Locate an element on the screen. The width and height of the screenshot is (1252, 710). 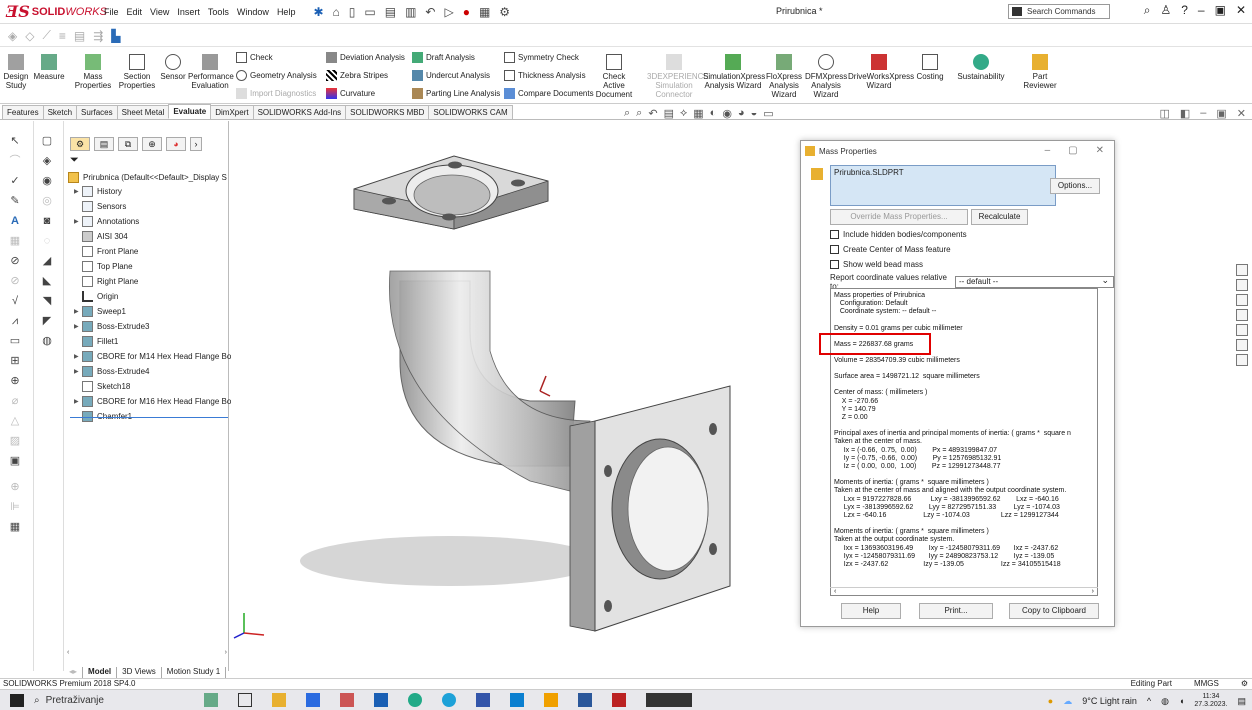
deviation-analysis-button: Deviation Analysis is located at coordinates (365, 57).